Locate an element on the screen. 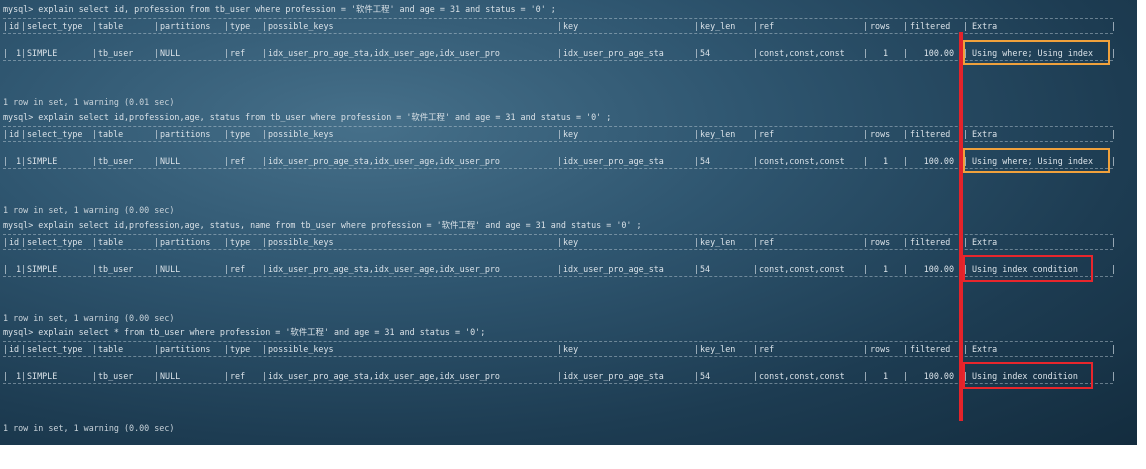 The image size is (1146, 469). annotation-vertical-line is located at coordinates (961, 226).